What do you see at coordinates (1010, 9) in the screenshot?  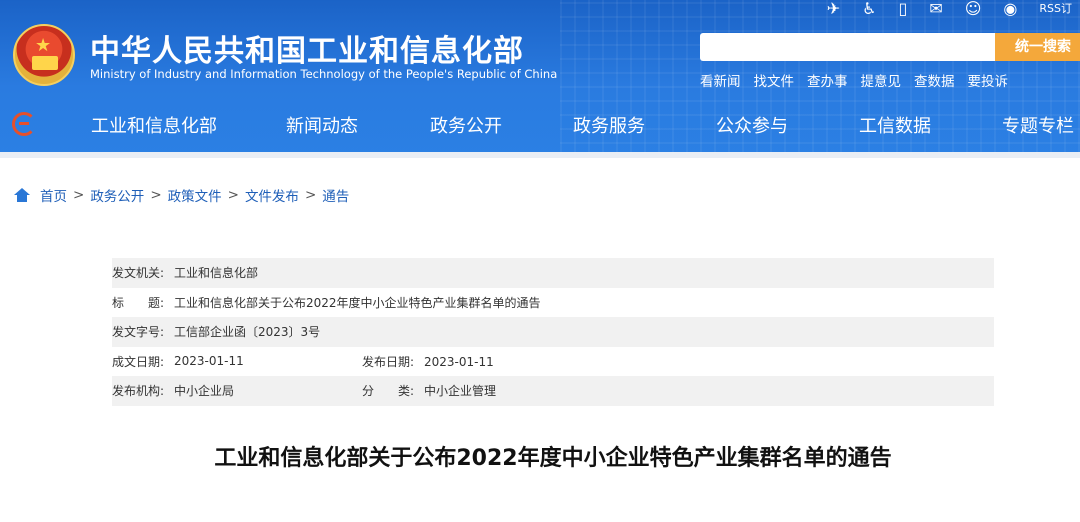 I see `weibo-icon: ◉` at bounding box center [1010, 9].